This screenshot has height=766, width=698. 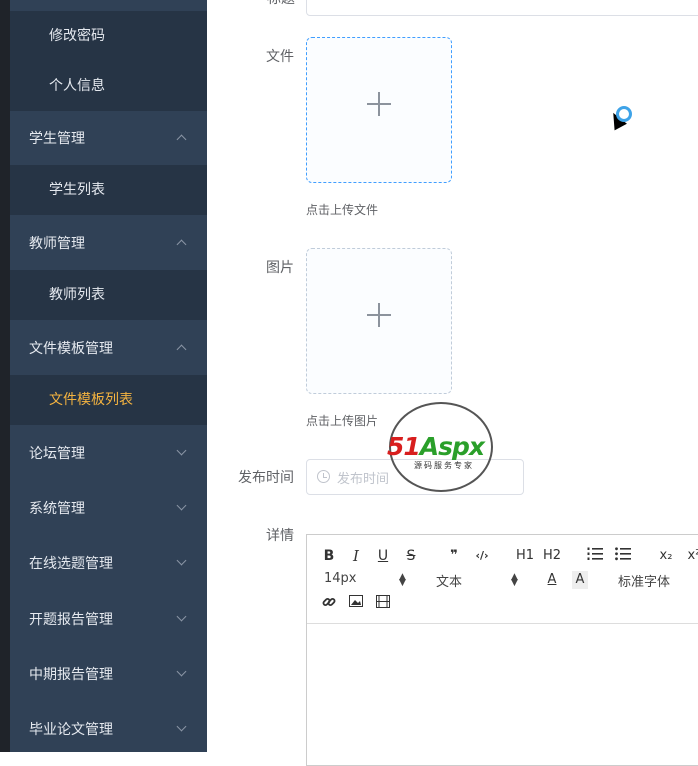 I want to click on file-upload-tip: 点击上传文件, so click(x=342, y=210).